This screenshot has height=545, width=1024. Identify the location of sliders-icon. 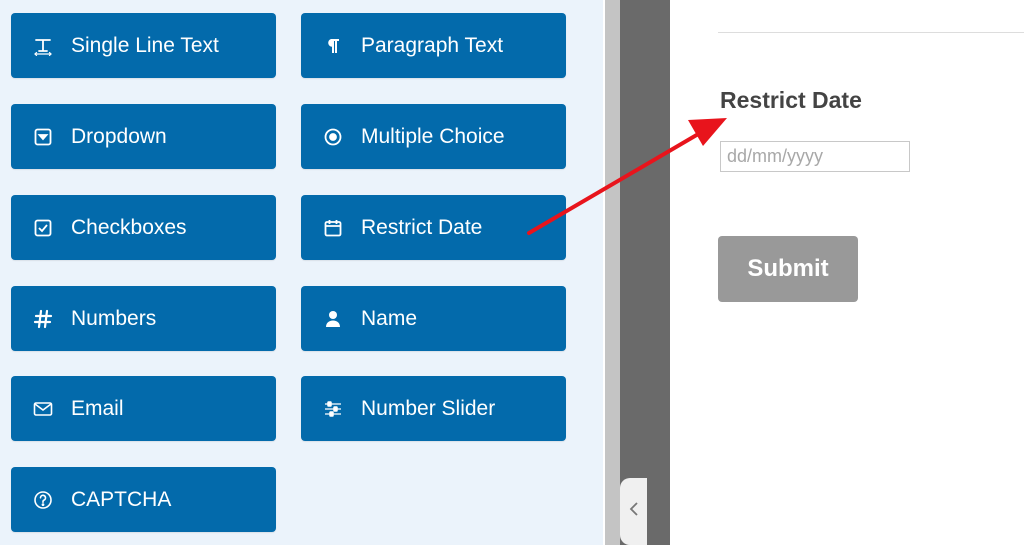
(333, 409).